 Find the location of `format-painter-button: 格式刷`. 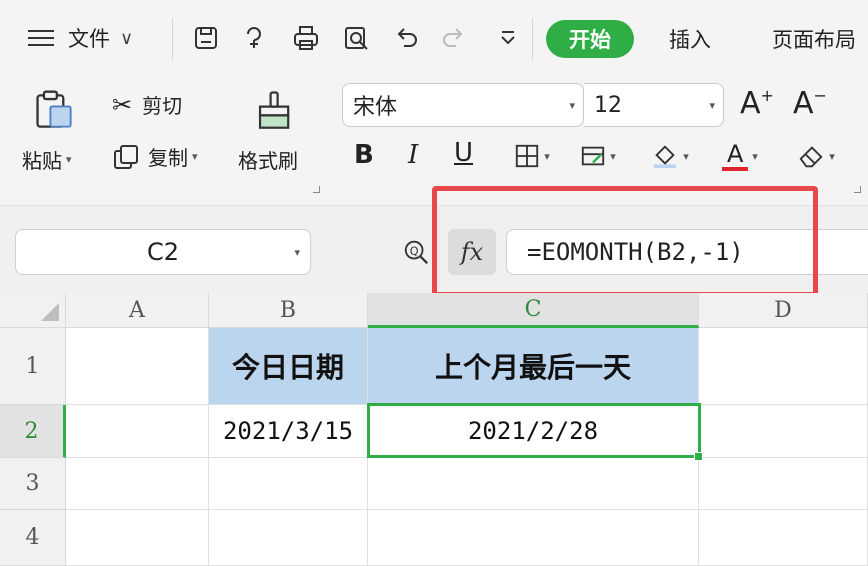

format-painter-button: 格式刷 is located at coordinates (268, 159).